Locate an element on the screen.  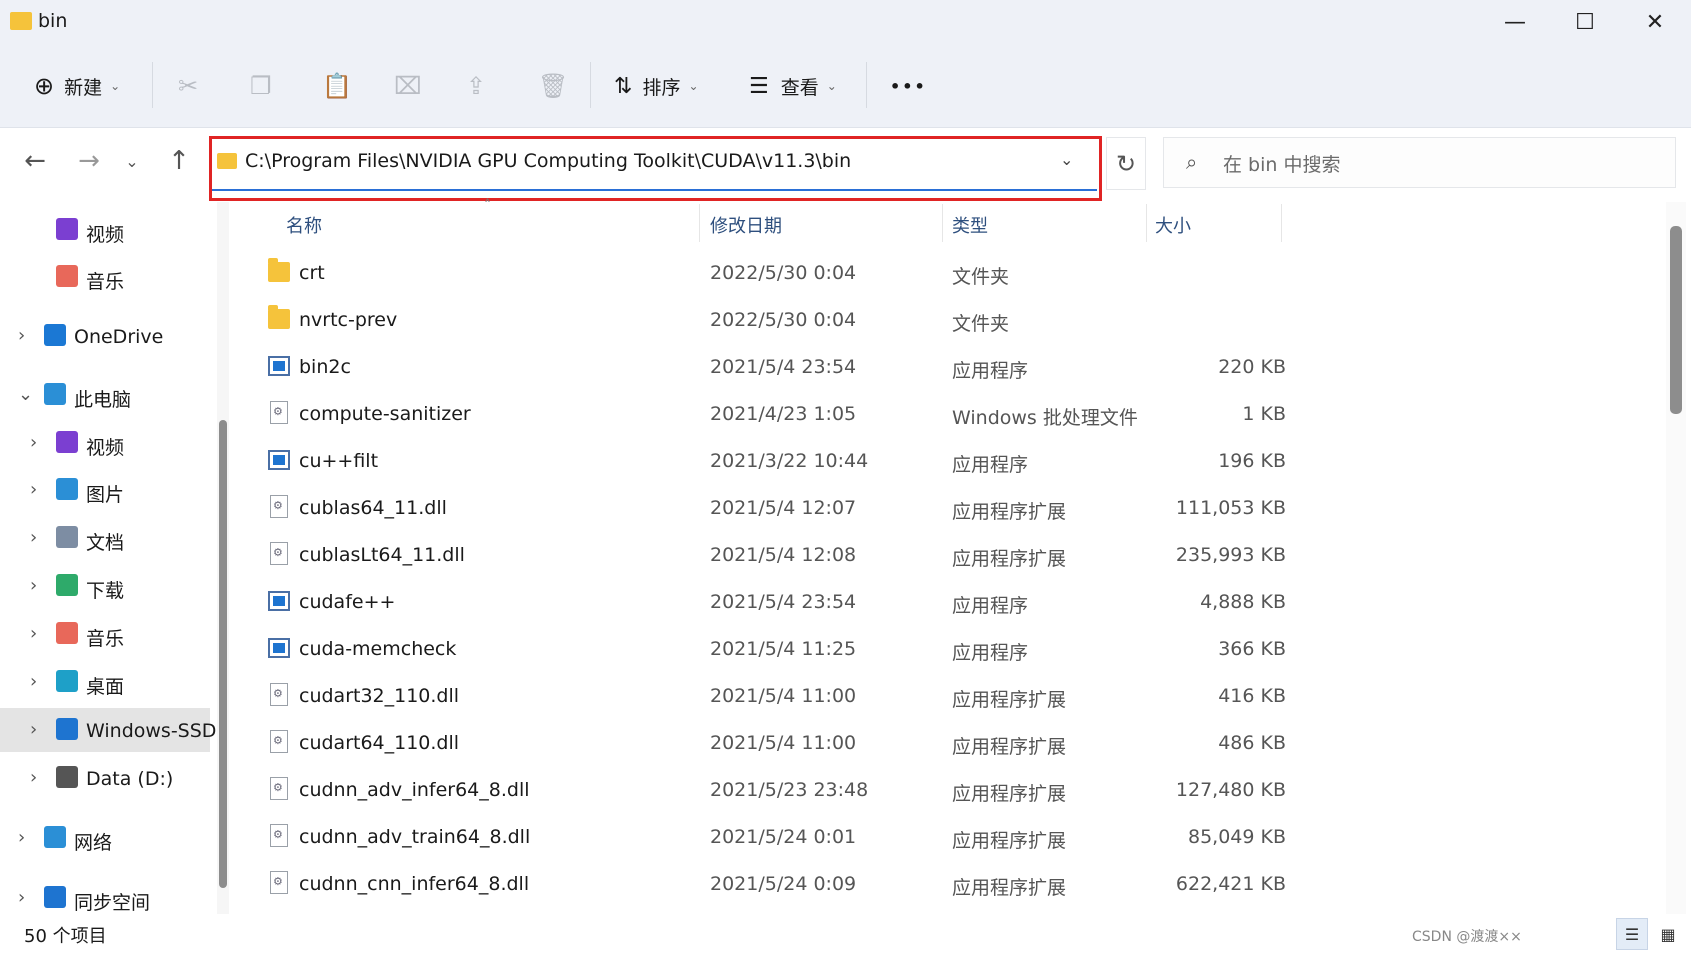
back-arrow-icon: ← is located at coordinates (35, 161).